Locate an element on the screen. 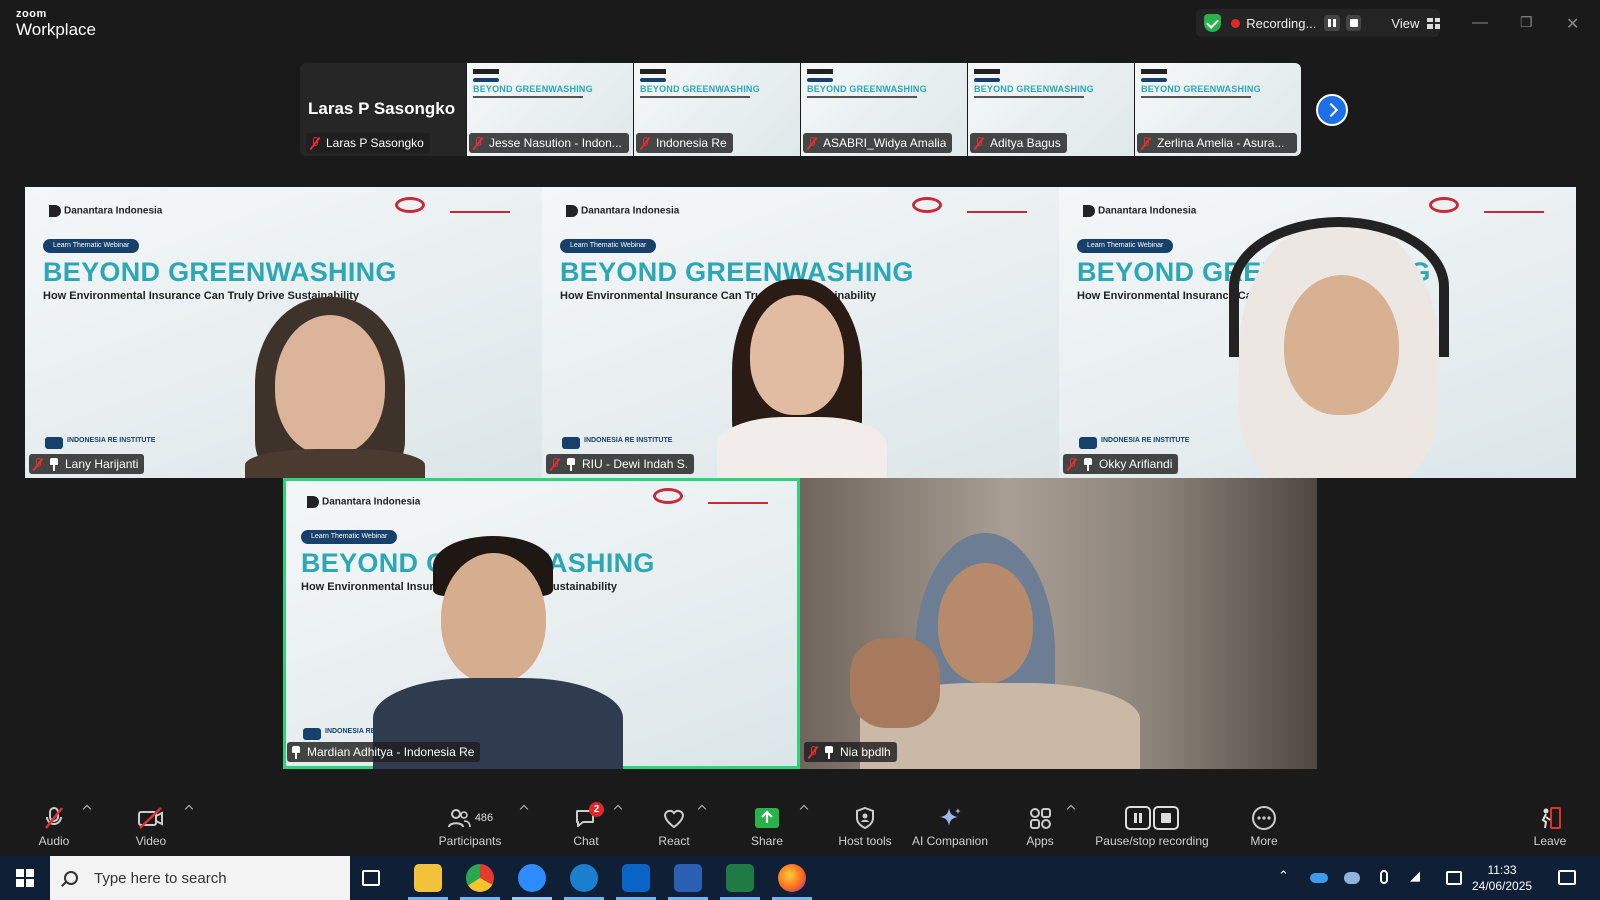  microphone-icon is located at coordinates (1384, 877).